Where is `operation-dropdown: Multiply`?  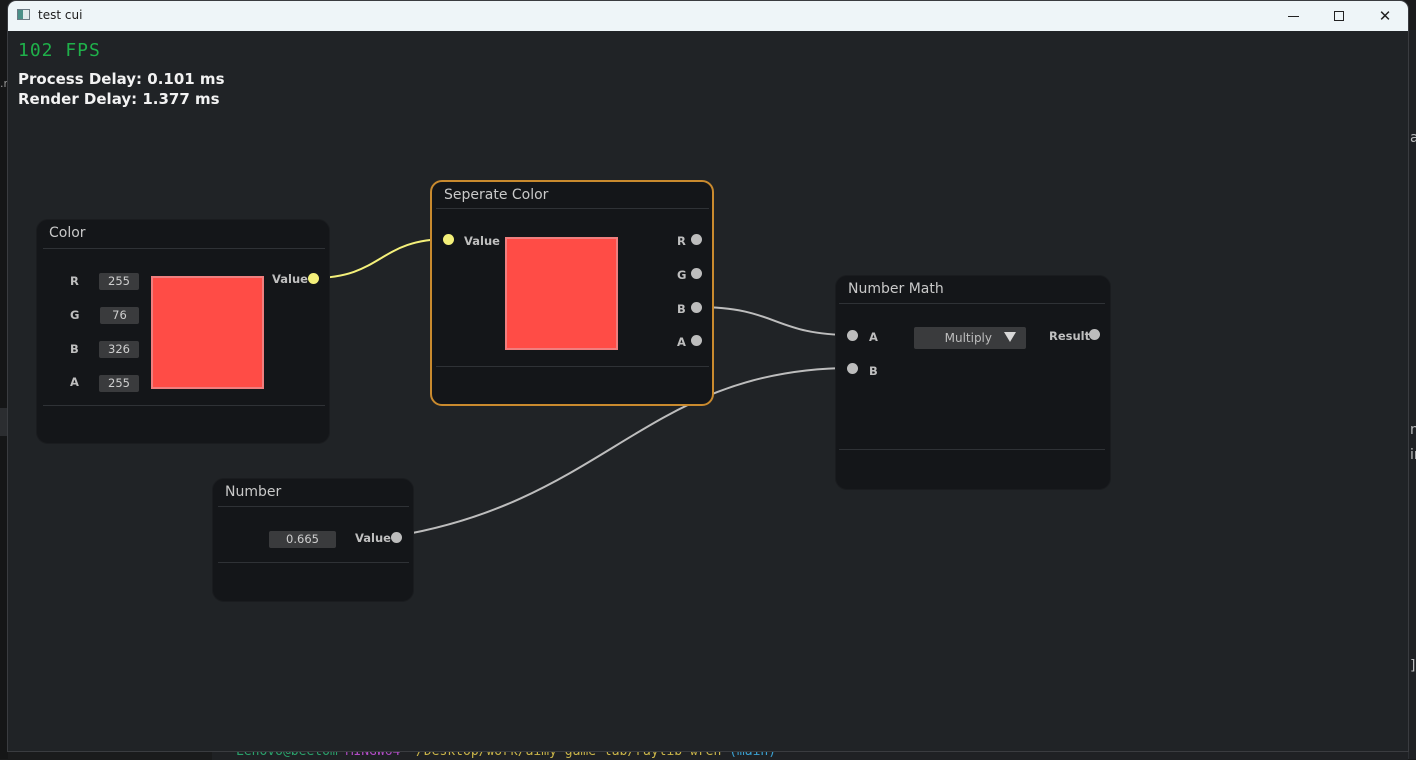 operation-dropdown: Multiply is located at coordinates (970, 338).